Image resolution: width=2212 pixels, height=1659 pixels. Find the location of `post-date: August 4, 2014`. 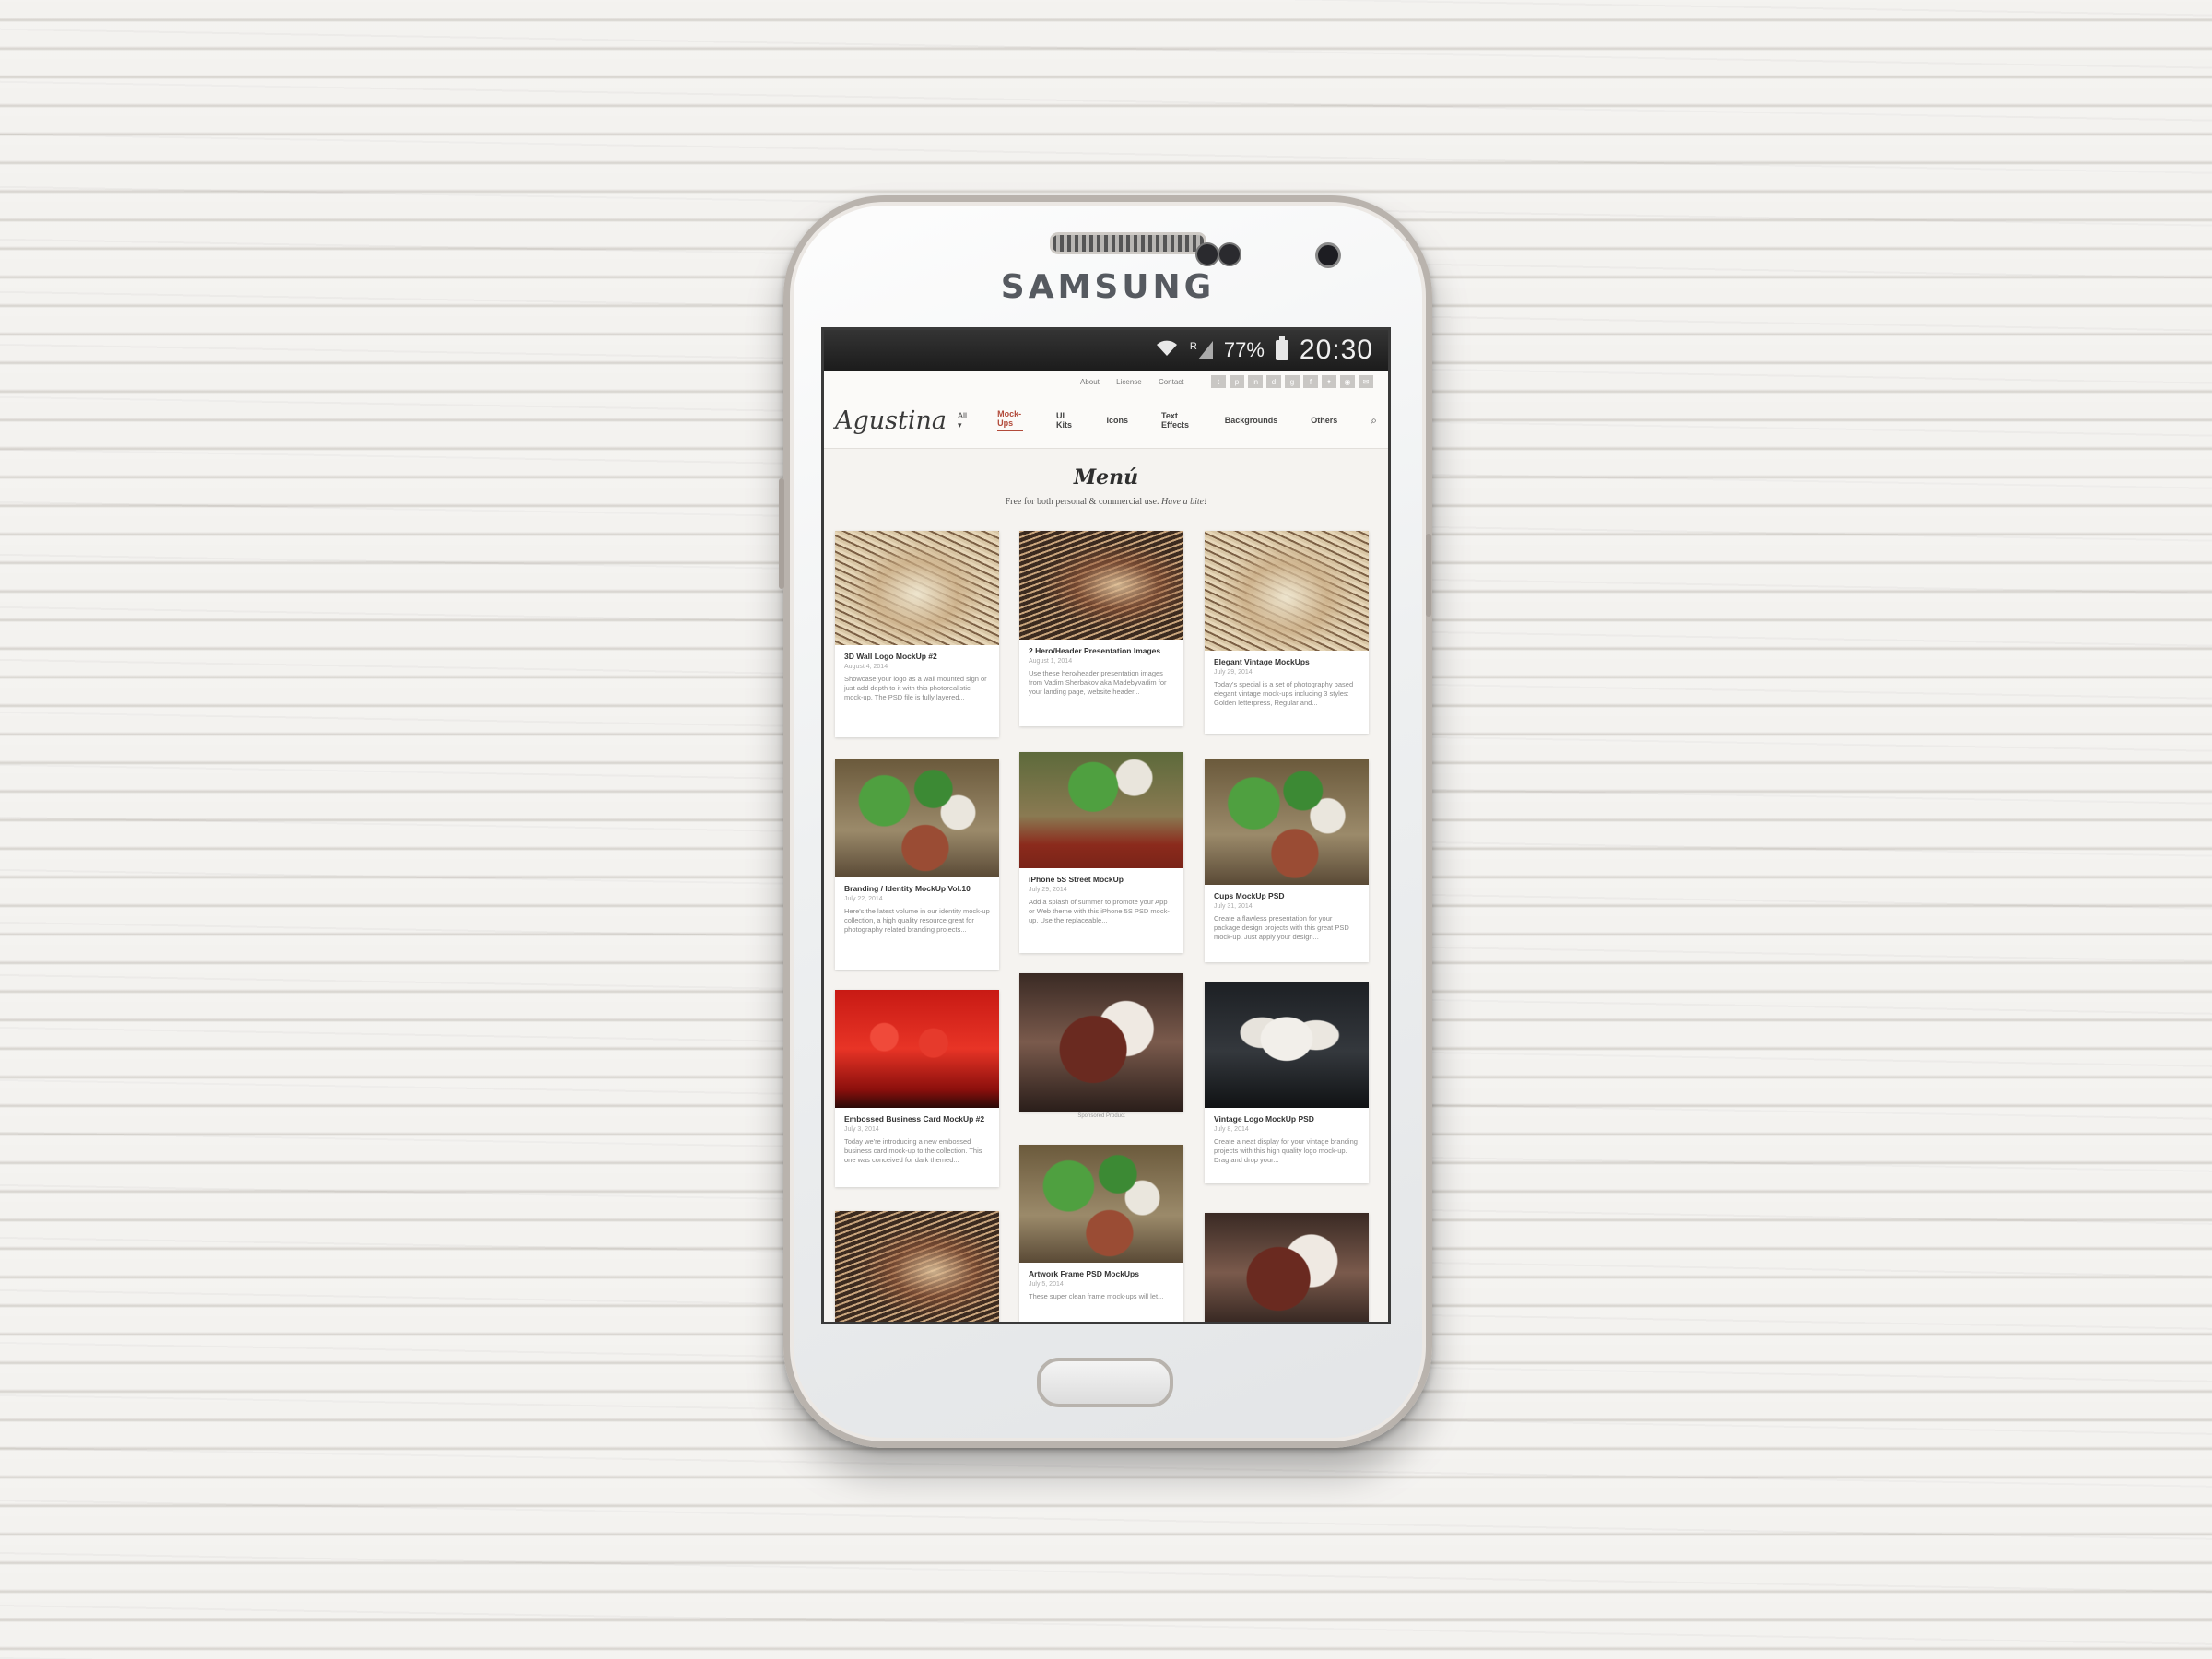

post-date: August 4, 2014 is located at coordinates (866, 667).